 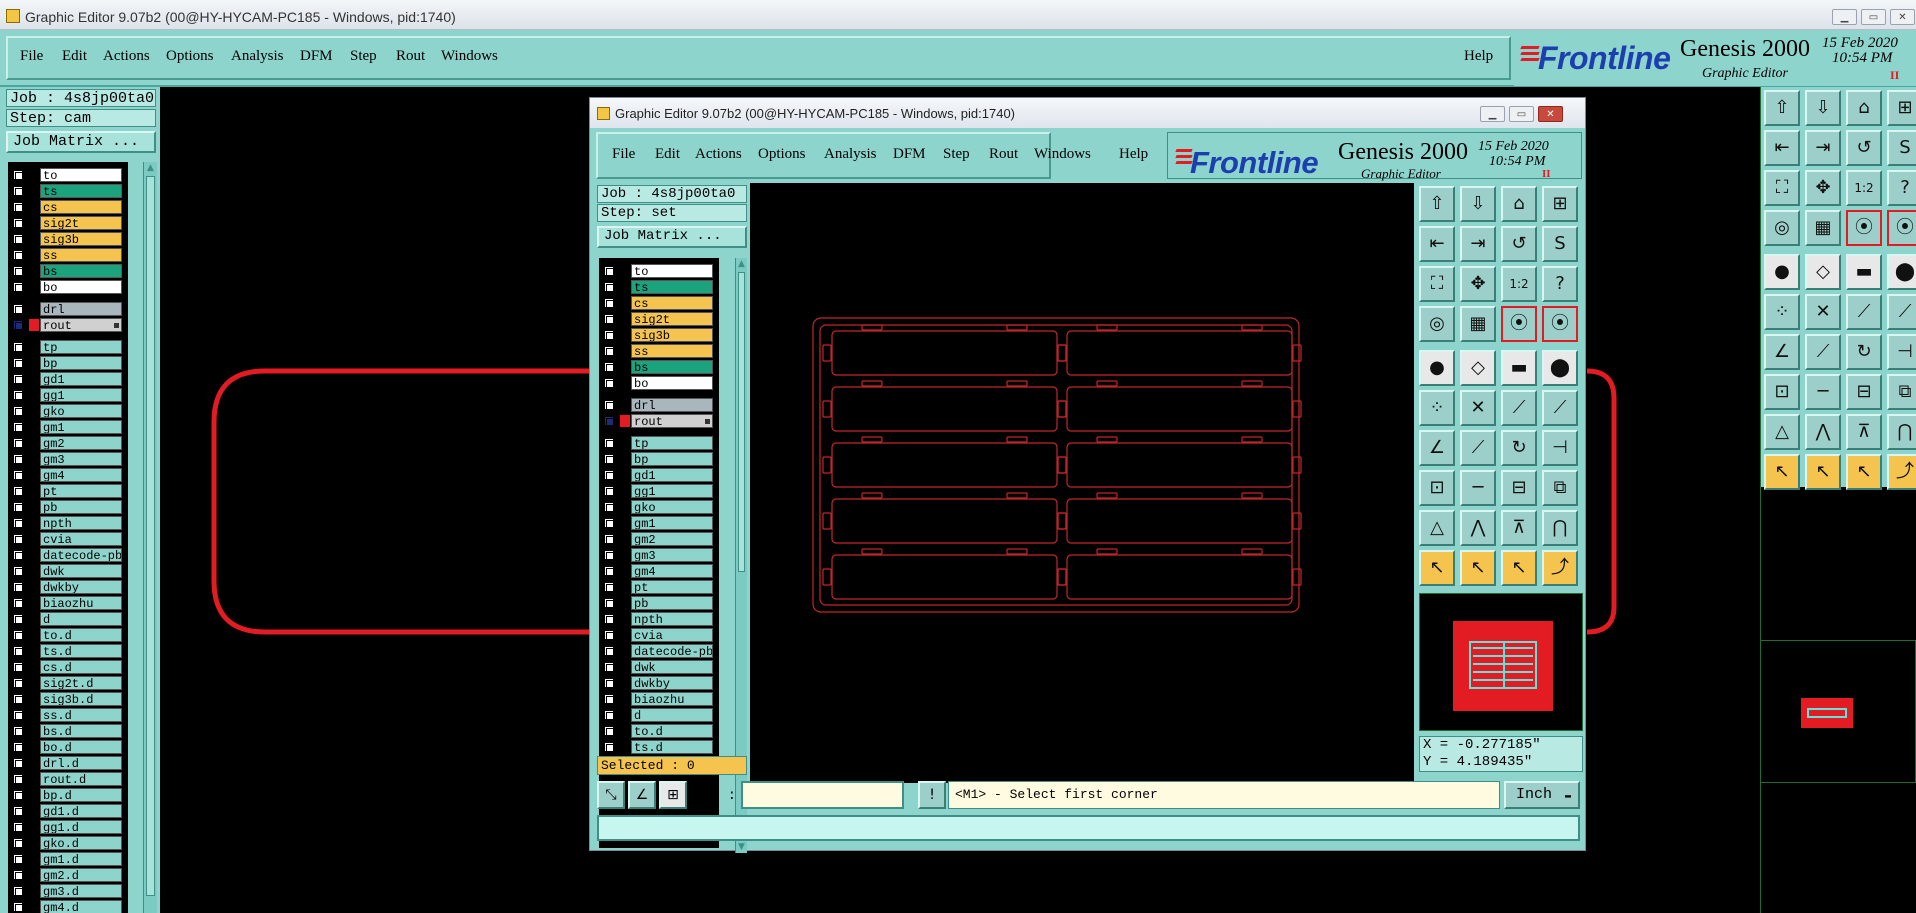 What do you see at coordinates (656, 539) in the screenshot?
I see `layer-row-gm2: gm2` at bounding box center [656, 539].